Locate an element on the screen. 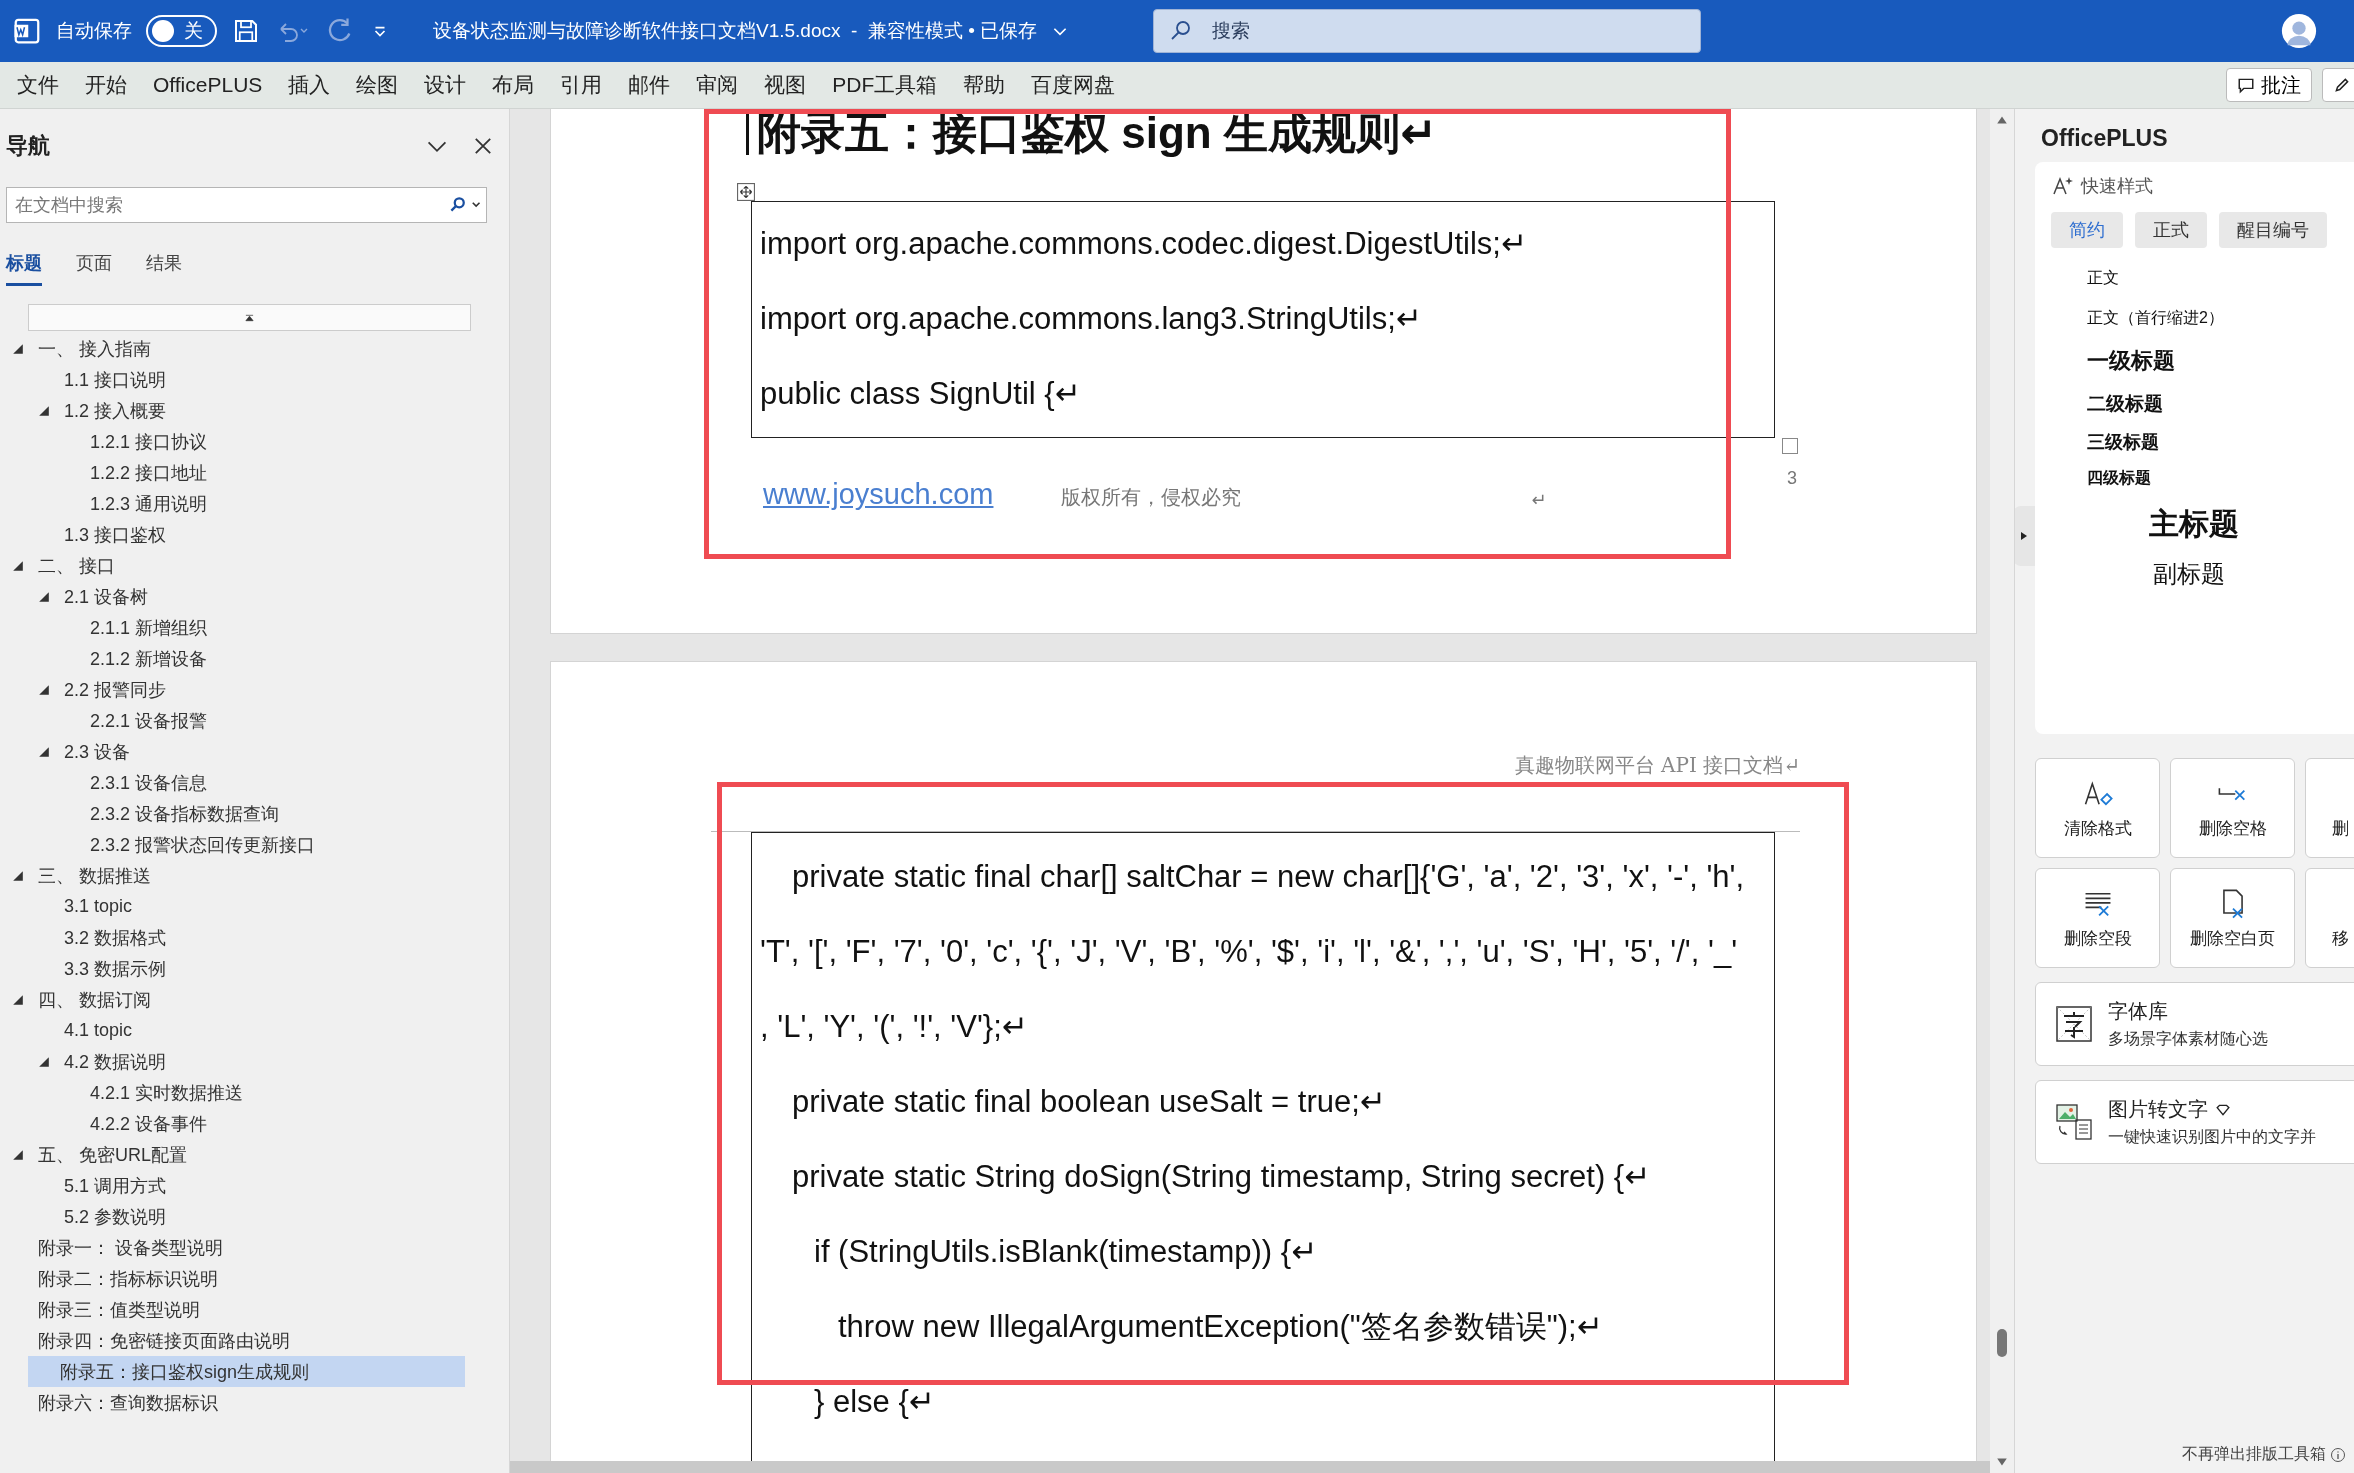  style-tab: 醒目编号 is located at coordinates (2273, 230).